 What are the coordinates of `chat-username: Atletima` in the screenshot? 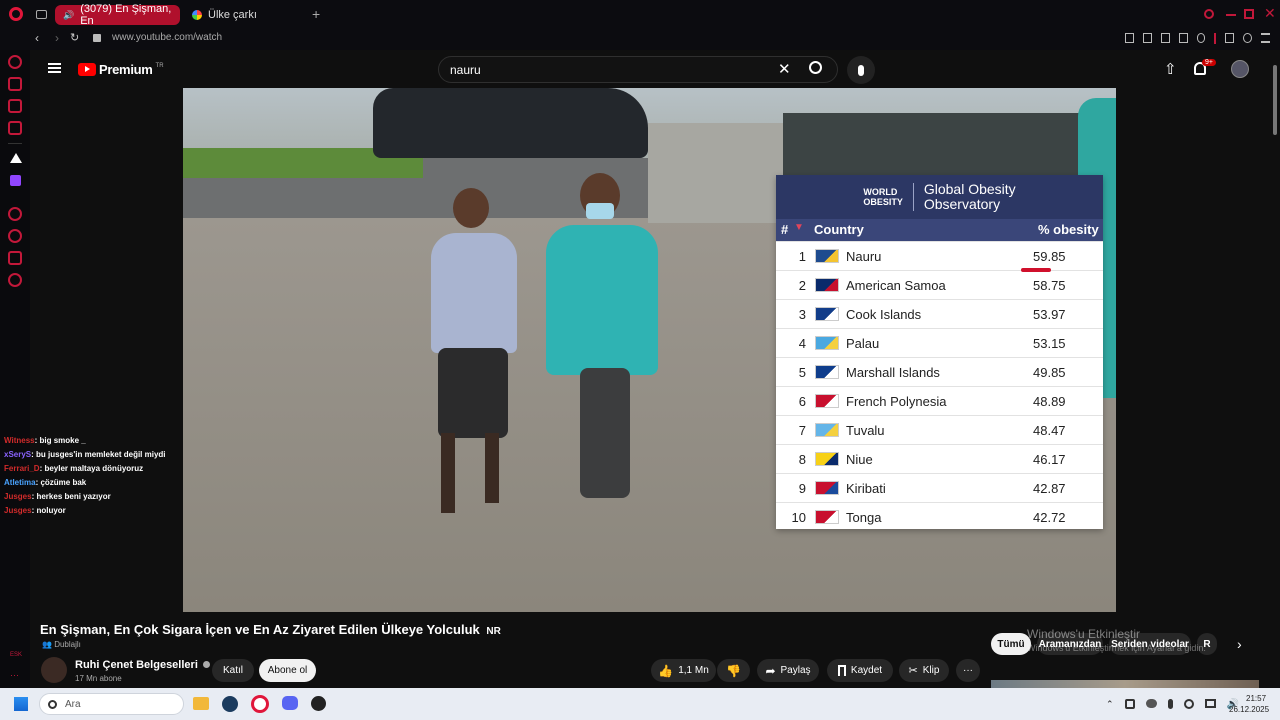 It's located at (20, 482).